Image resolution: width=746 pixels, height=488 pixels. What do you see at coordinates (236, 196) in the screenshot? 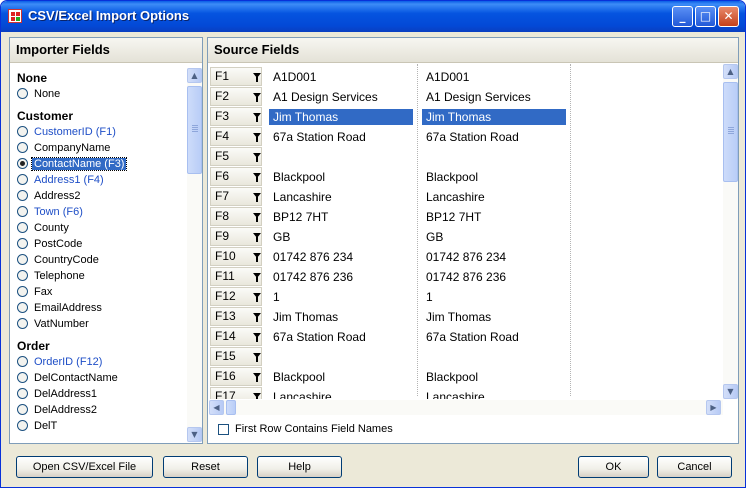
I see `field-name-header: F7` at bounding box center [236, 196].